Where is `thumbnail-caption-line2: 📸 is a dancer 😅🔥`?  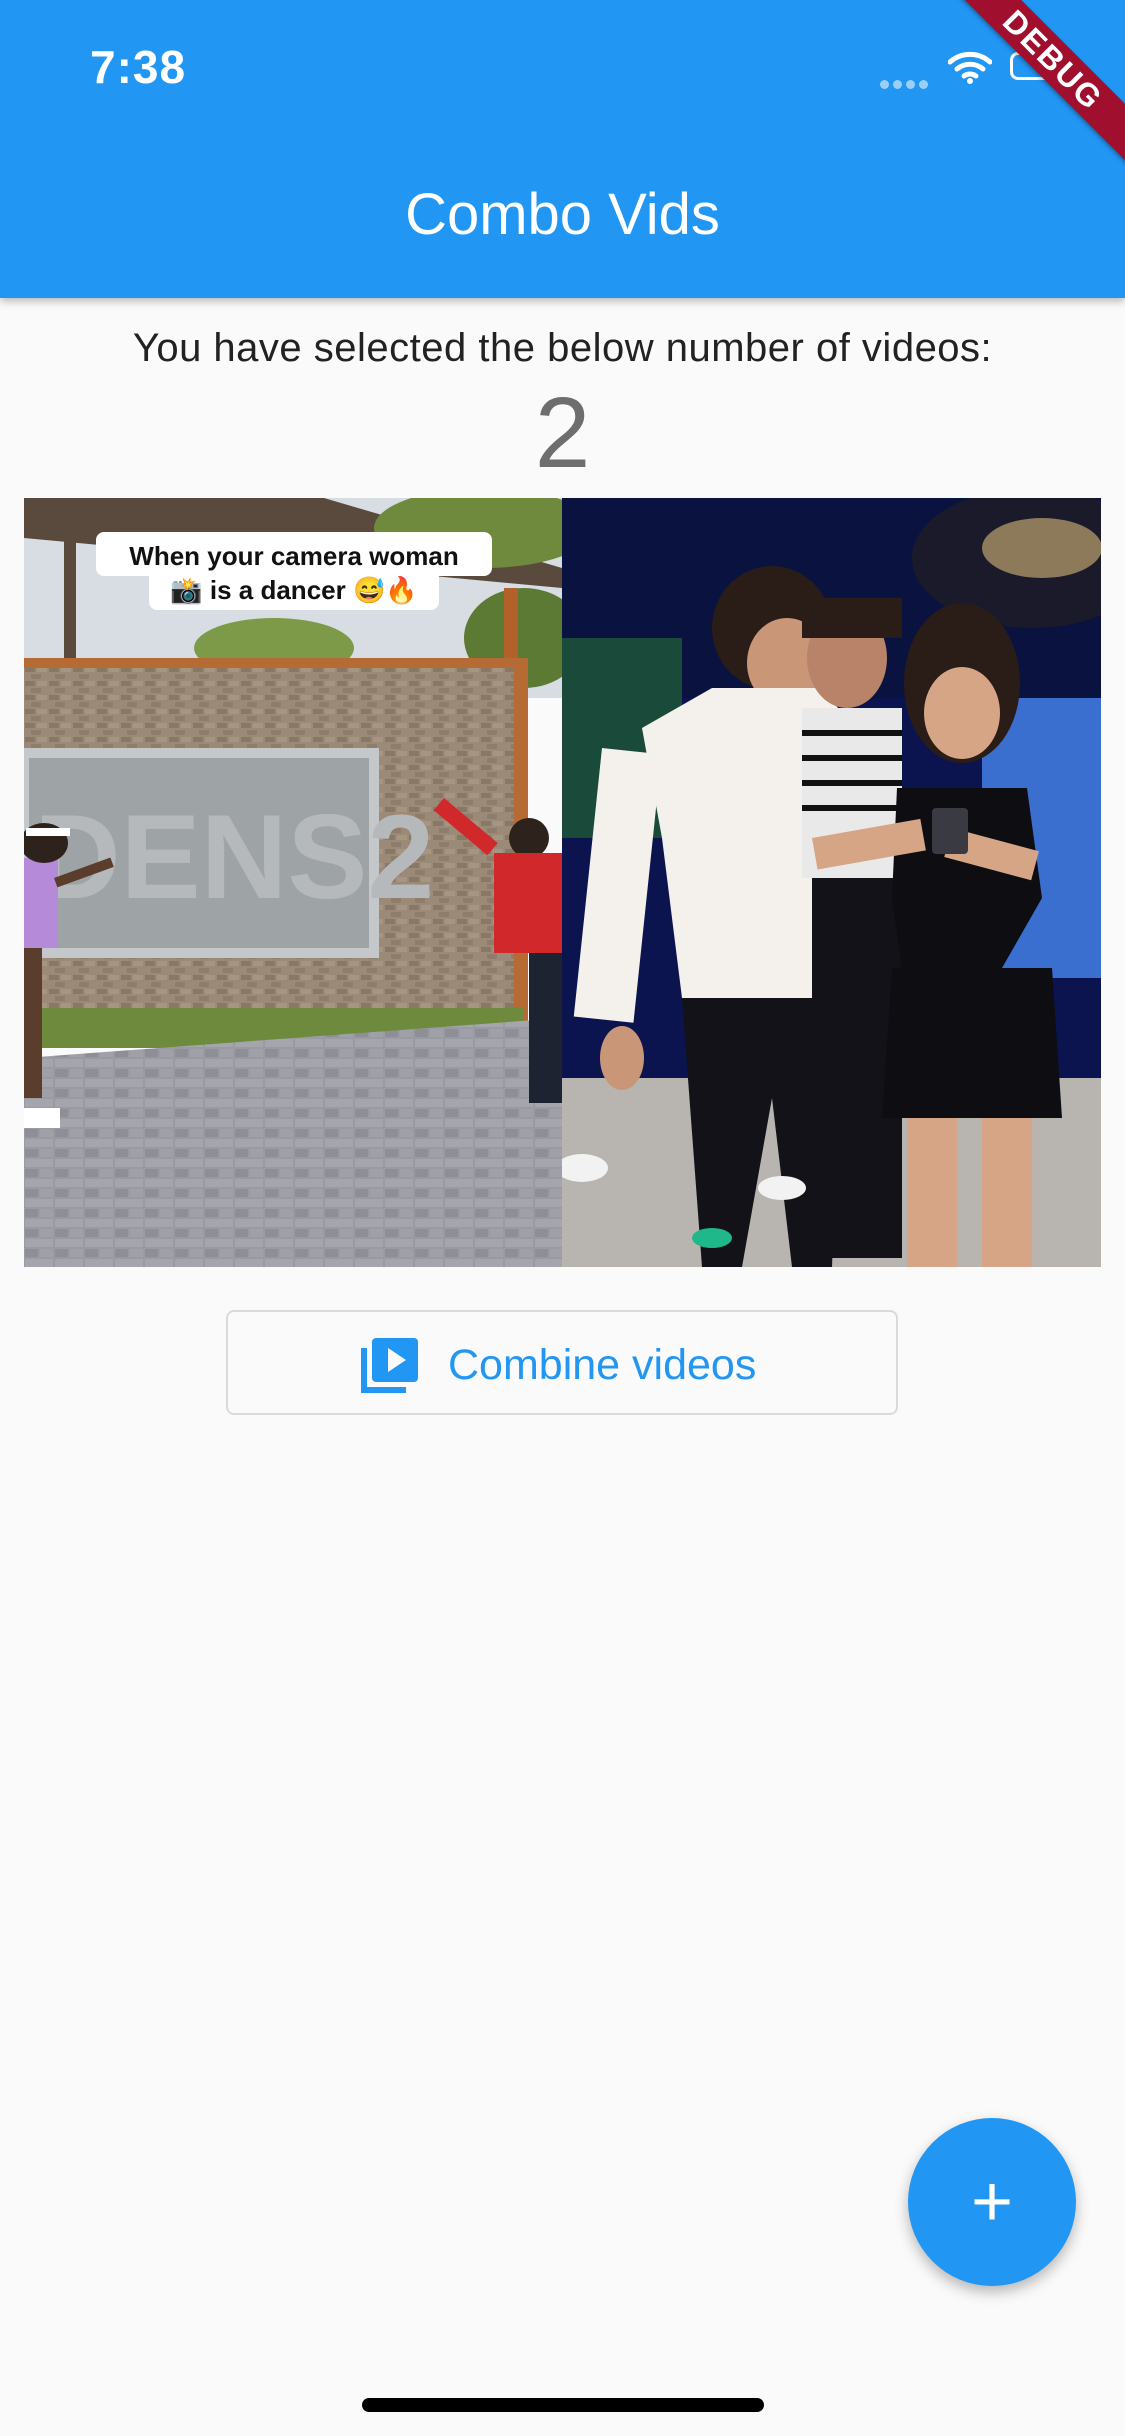
thumbnail-caption-line2: 📸 is a dancer 😅🔥 is located at coordinates (293, 590).